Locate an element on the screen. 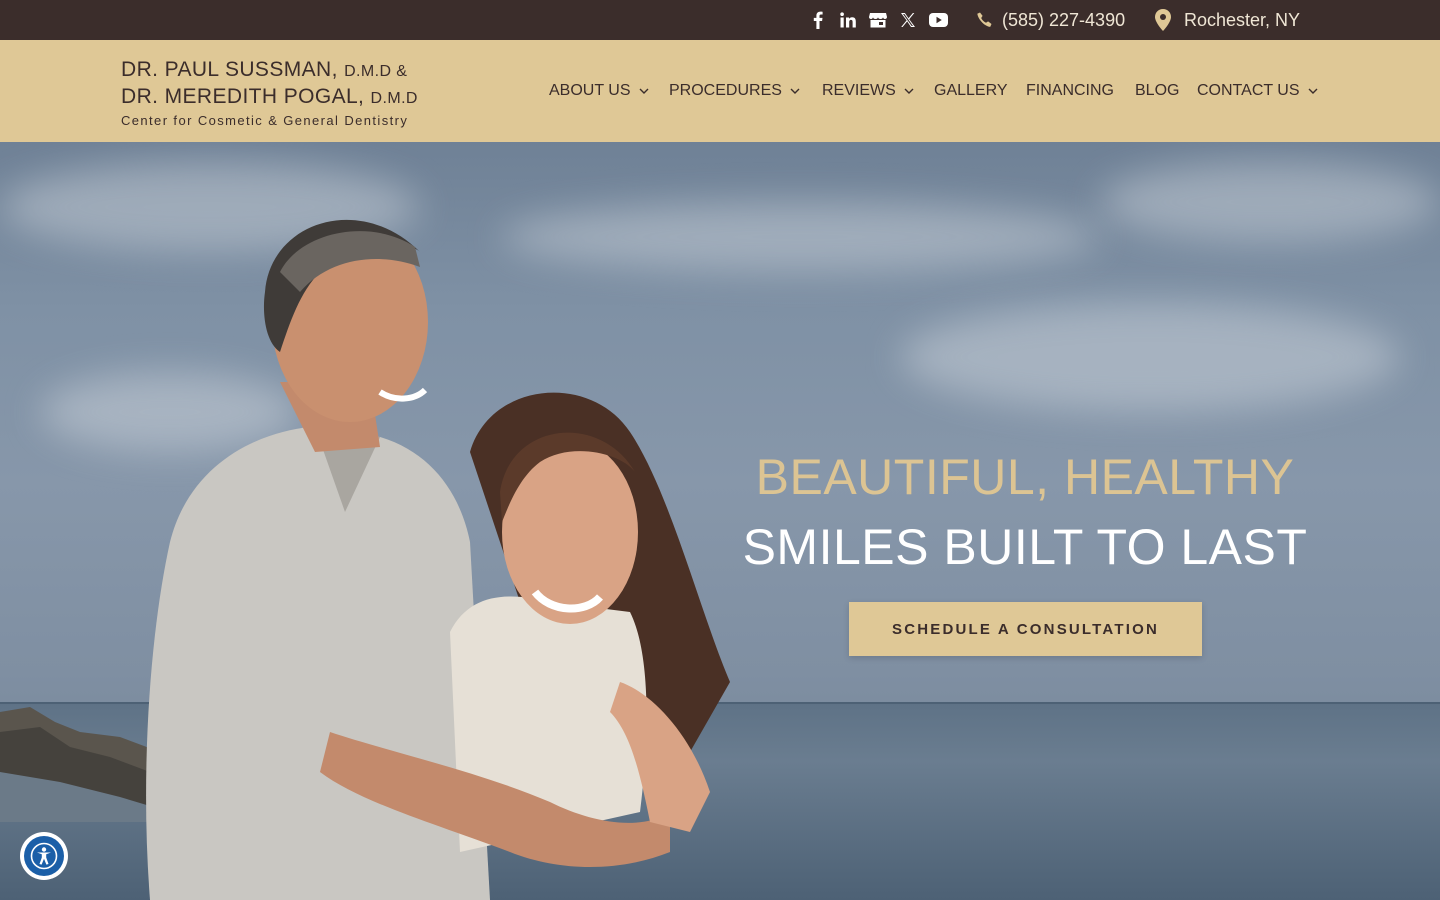 This screenshot has width=1440, height=900. phone-number: (585) 227-4390 is located at coordinates (1064, 19).